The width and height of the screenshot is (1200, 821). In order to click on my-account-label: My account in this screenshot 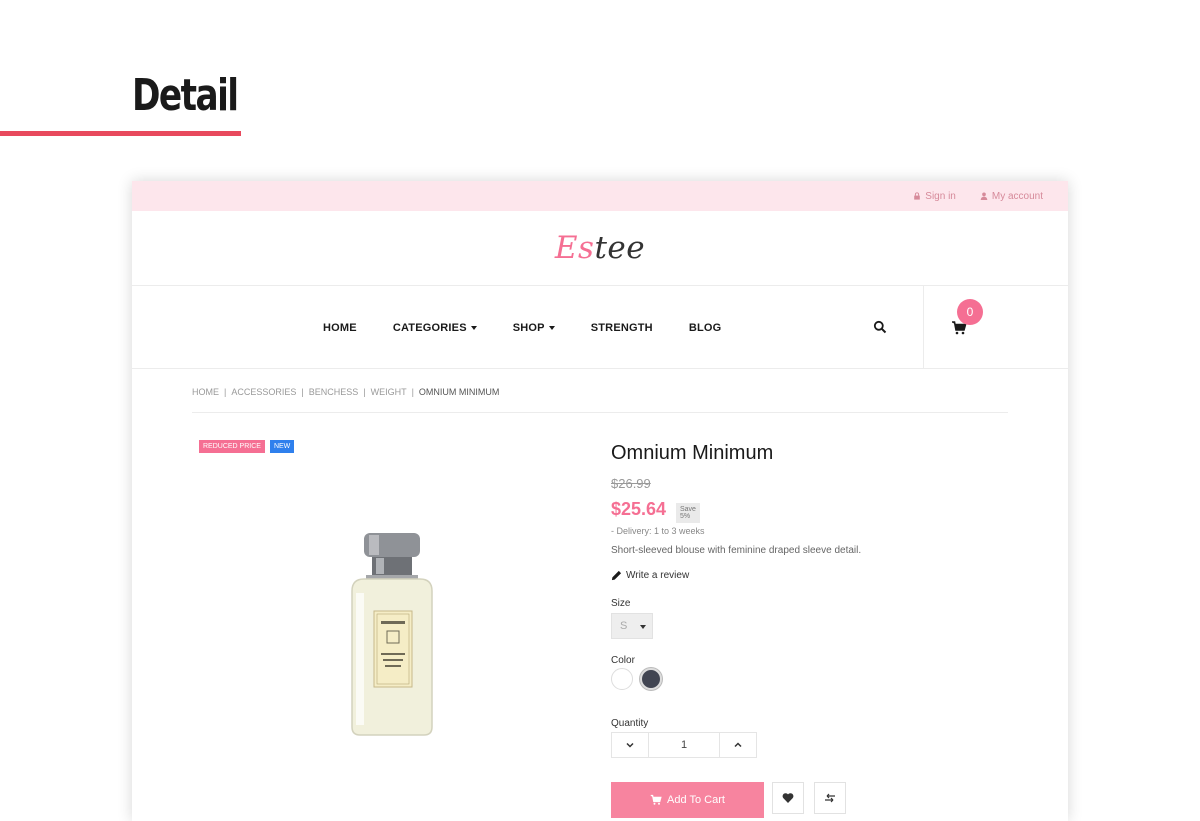, I will do `click(1017, 196)`.